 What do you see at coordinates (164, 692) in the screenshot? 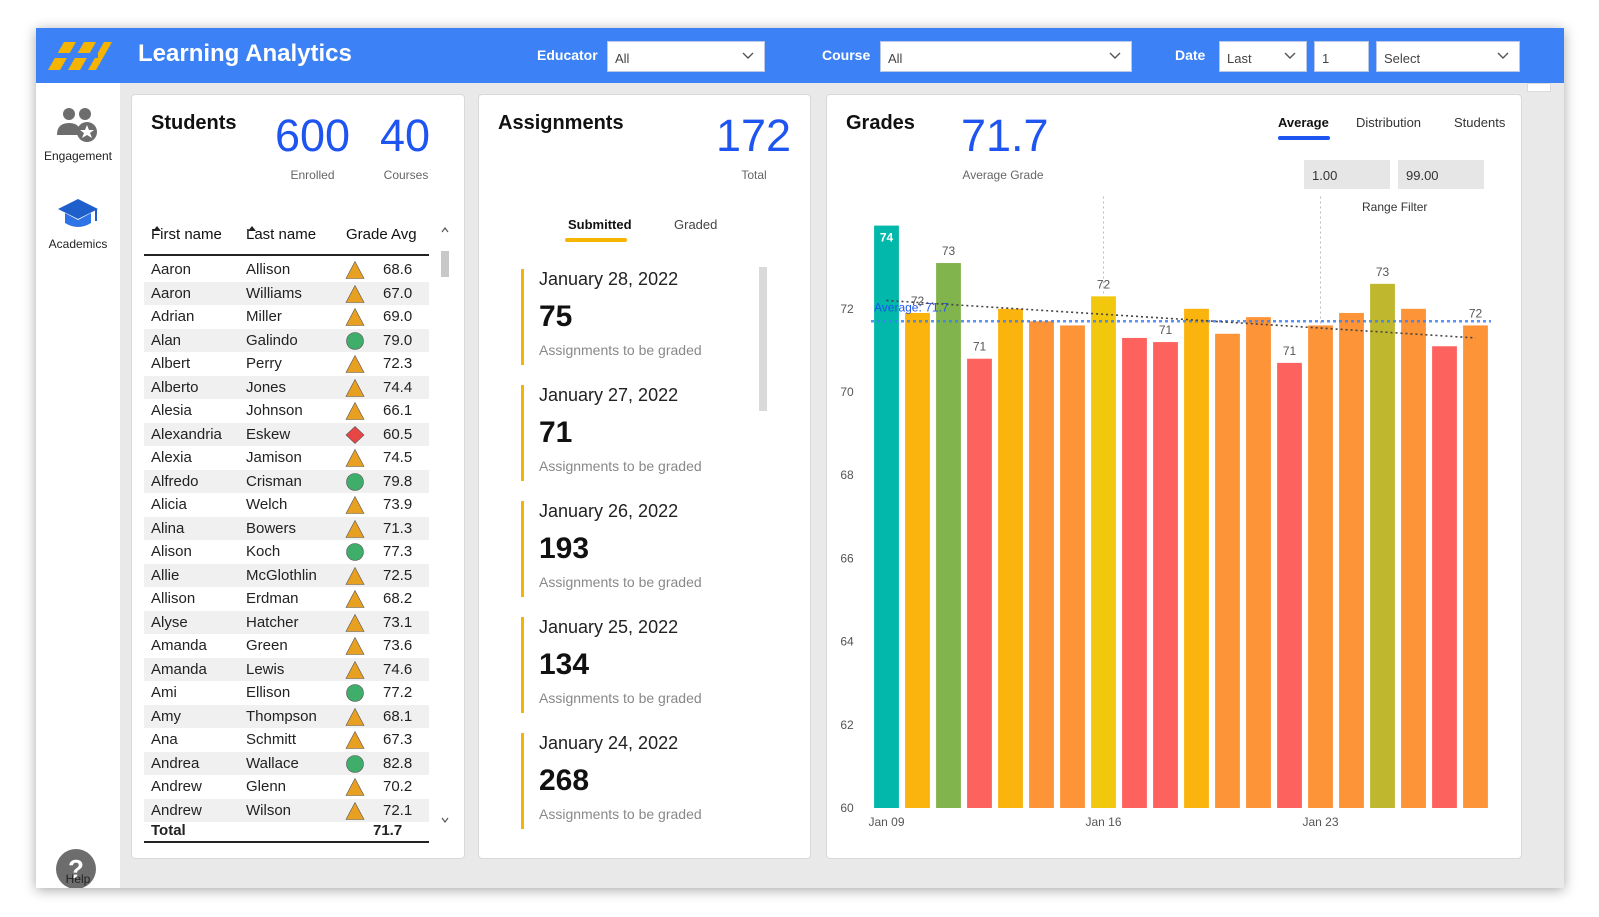
I see `first-name-cell: Ami` at bounding box center [164, 692].